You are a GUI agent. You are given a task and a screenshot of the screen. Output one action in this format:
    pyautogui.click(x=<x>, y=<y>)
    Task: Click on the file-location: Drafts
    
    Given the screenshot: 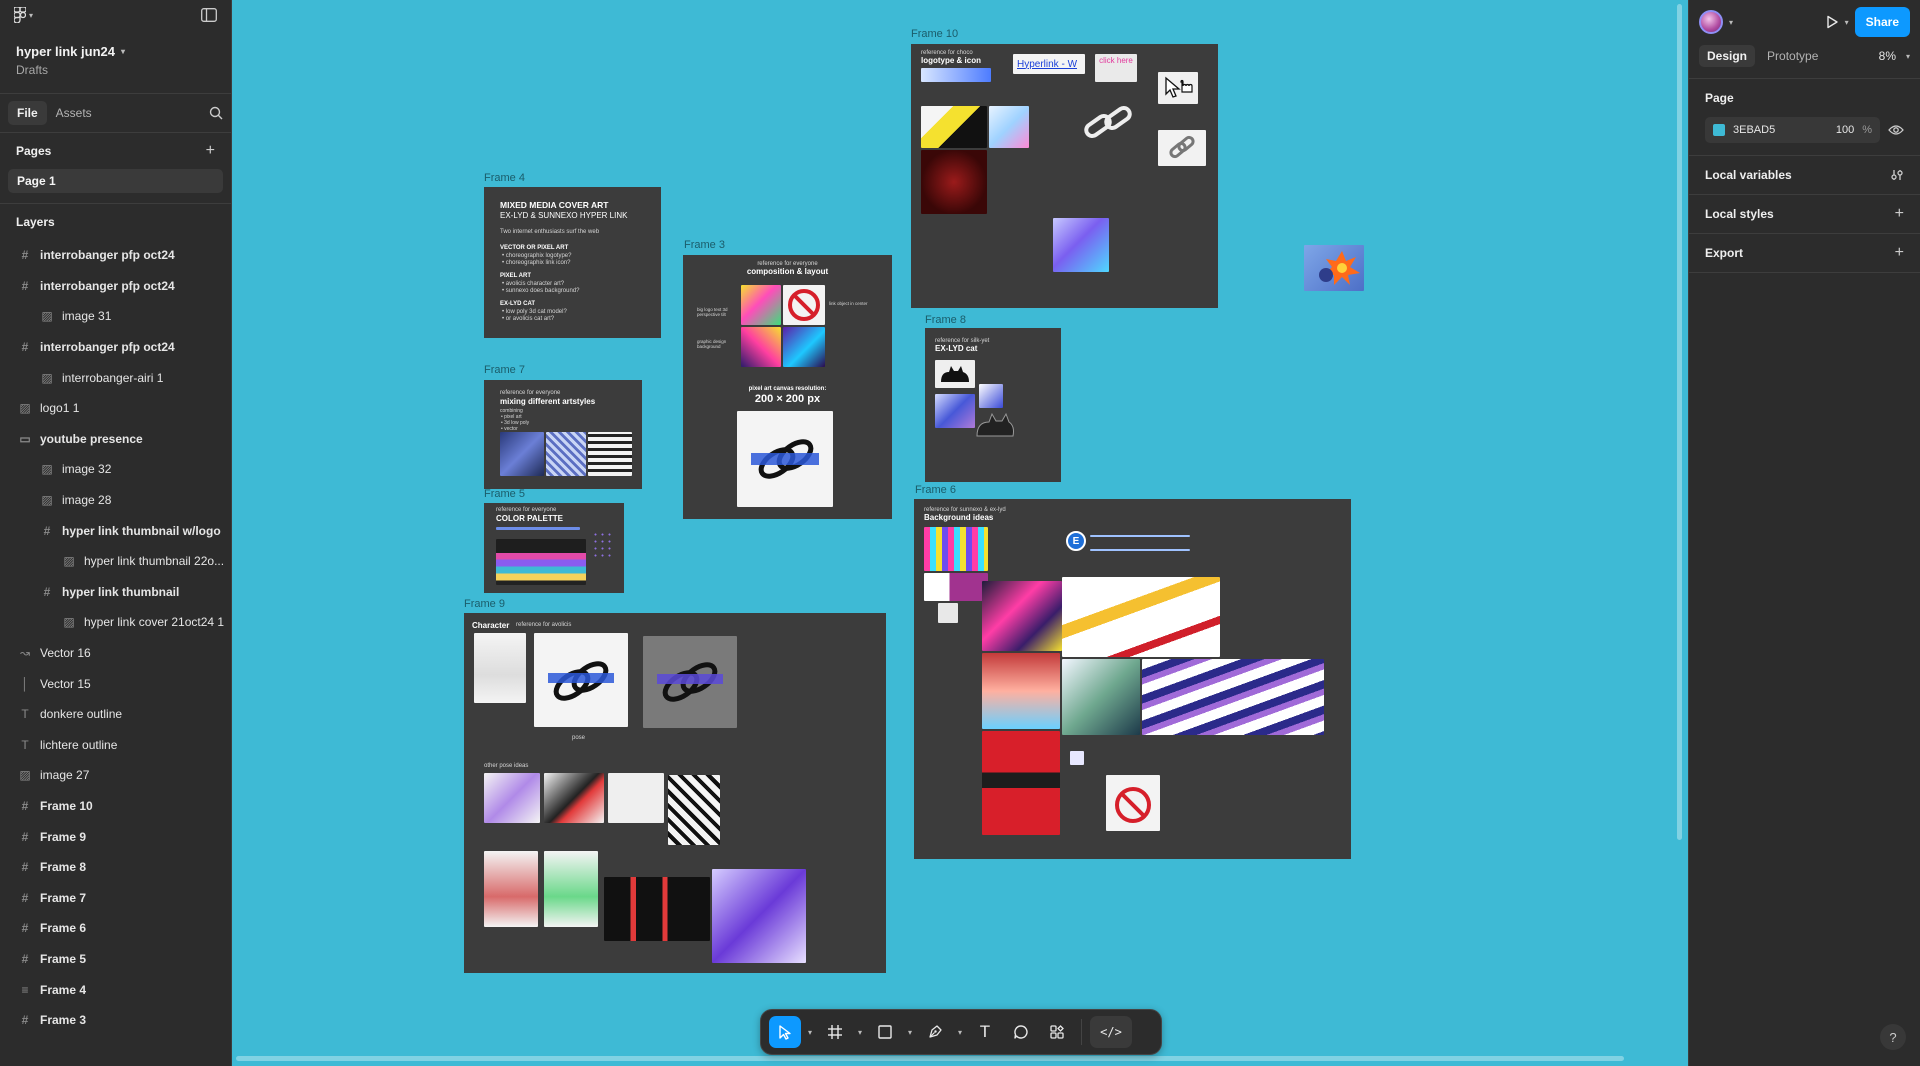 What is the action you would take?
    pyautogui.click(x=115, y=68)
    